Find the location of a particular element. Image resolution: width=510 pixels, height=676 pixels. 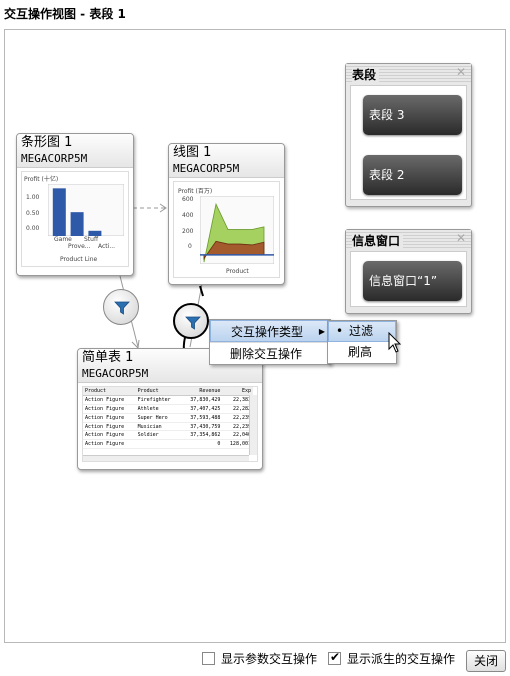

line-chart-card-source: MEGACORP5M is located at coordinates (206, 168).